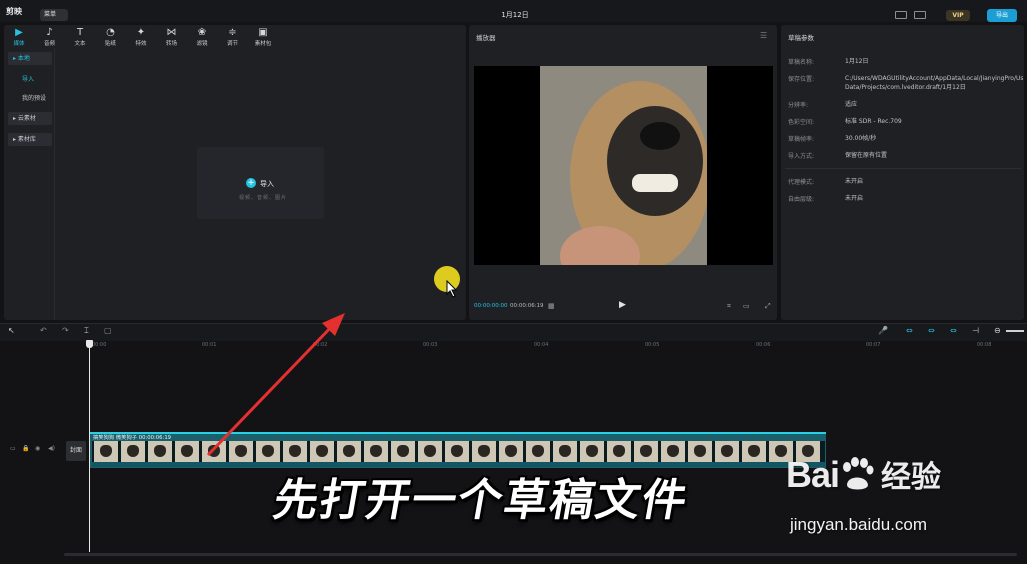 The image size is (1027, 564). Describe the element at coordinates (481, 500) in the screenshot. I see `subtitle-caption: 先打开一个草稿文件` at that location.